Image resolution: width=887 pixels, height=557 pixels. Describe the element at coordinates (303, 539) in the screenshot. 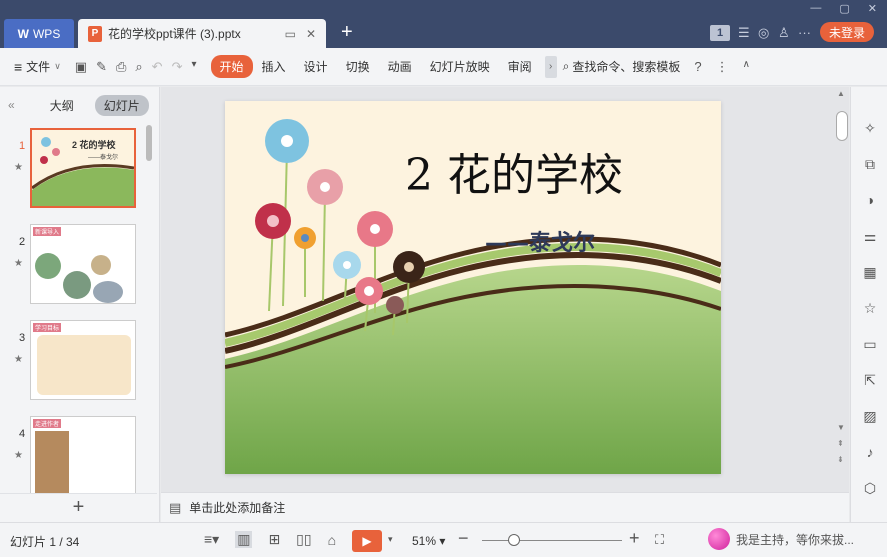

I see `reading-view-icon: ▯▯` at that location.